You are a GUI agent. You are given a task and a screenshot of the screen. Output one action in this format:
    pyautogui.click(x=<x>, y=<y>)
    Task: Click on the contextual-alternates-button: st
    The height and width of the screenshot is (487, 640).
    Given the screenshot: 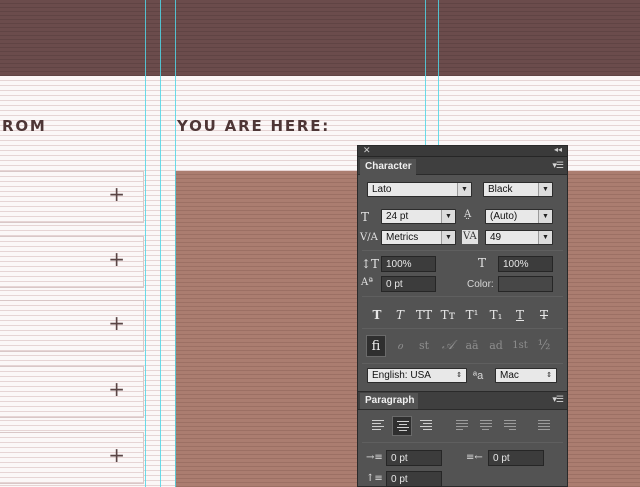 What is the action you would take?
    pyautogui.click(x=424, y=346)
    